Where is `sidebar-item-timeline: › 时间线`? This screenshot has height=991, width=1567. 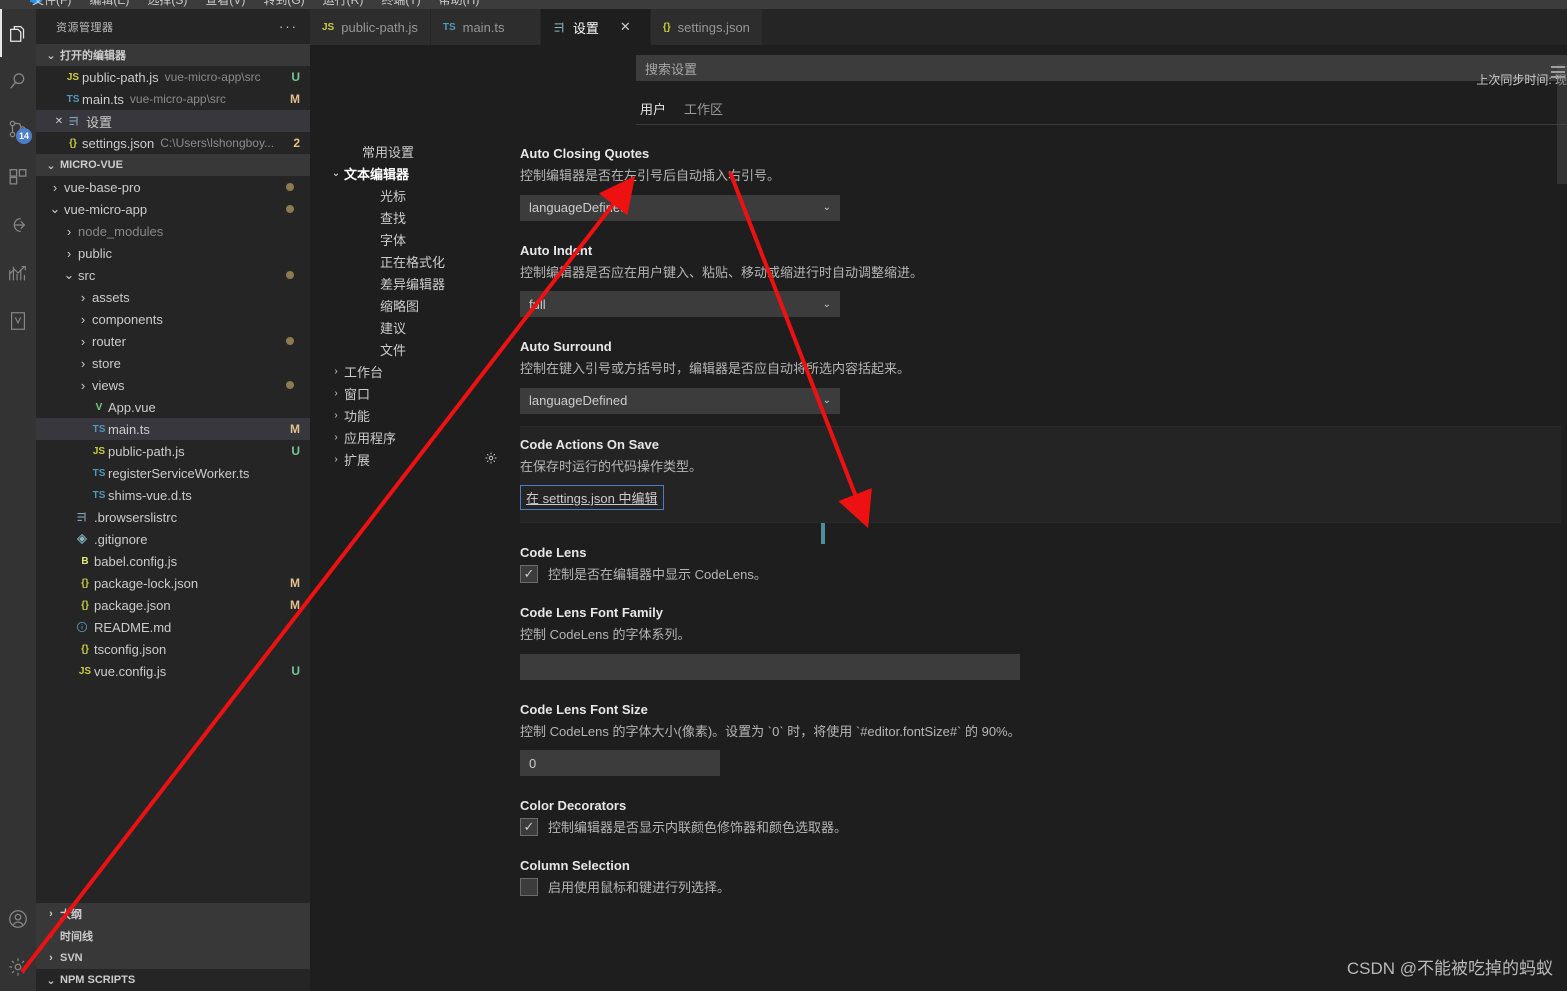 sidebar-item-timeline: › 时间线 is located at coordinates (173, 936).